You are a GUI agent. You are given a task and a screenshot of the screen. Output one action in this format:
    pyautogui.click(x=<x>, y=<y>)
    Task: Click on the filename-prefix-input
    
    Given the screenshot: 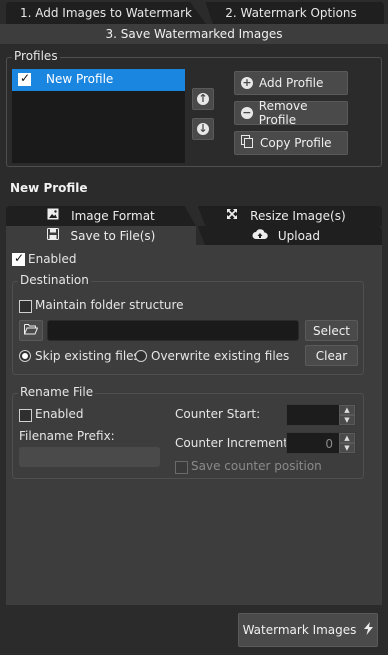 What is the action you would take?
    pyautogui.click(x=89, y=457)
    